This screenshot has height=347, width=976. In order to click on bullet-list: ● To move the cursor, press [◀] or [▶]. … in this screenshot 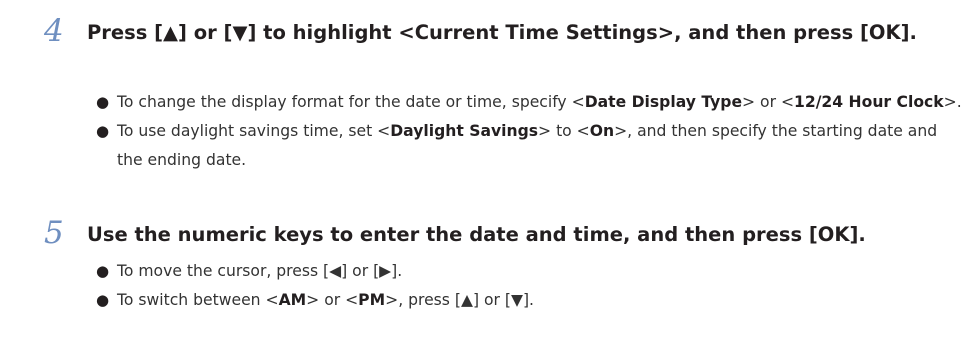, I will do `click(531, 286)`.